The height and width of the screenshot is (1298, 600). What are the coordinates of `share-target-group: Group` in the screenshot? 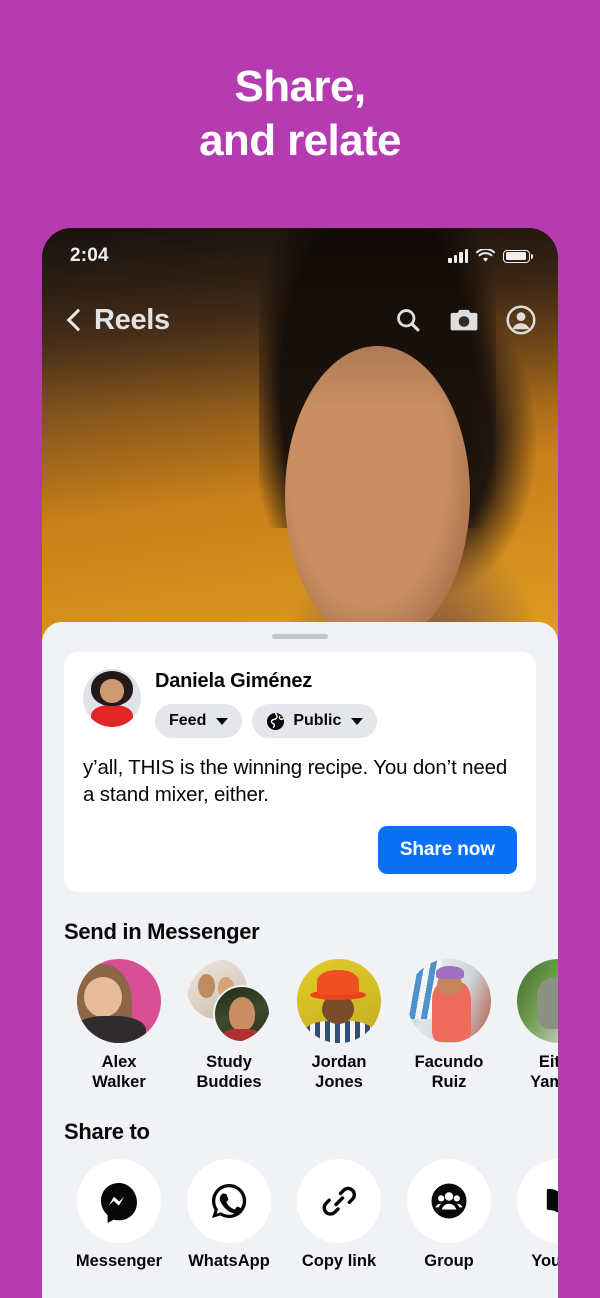 It's located at (449, 1214).